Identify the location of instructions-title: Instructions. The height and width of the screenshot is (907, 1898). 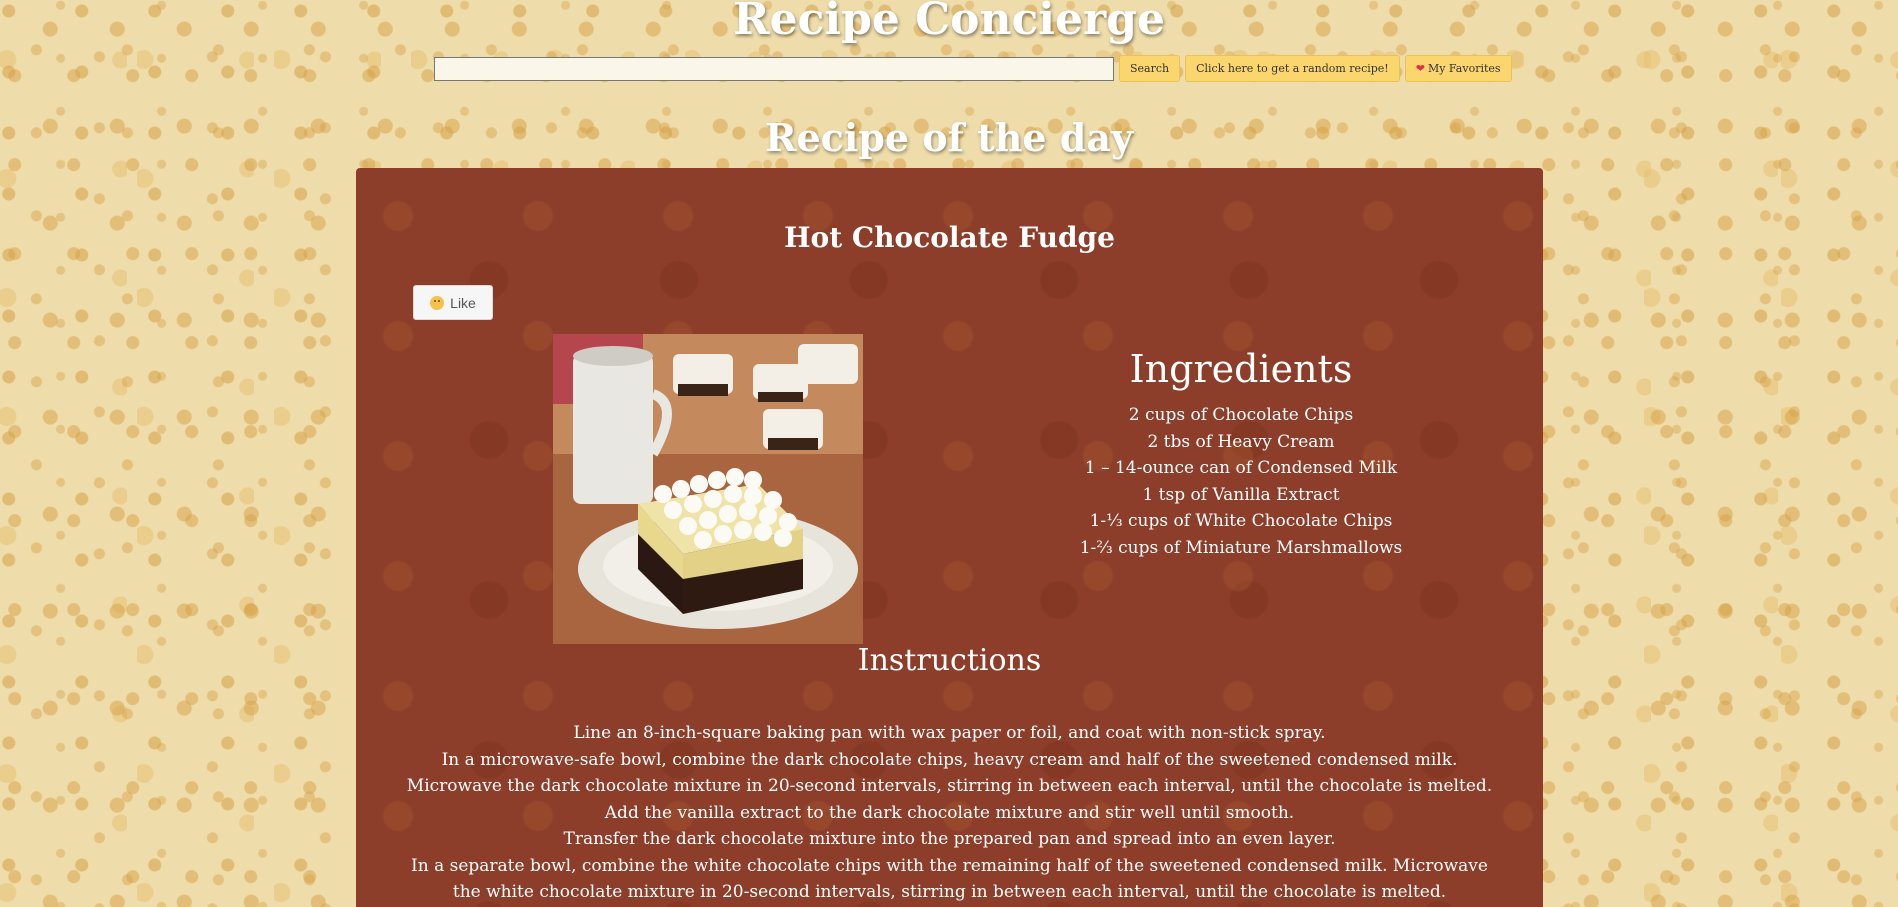
(949, 660).